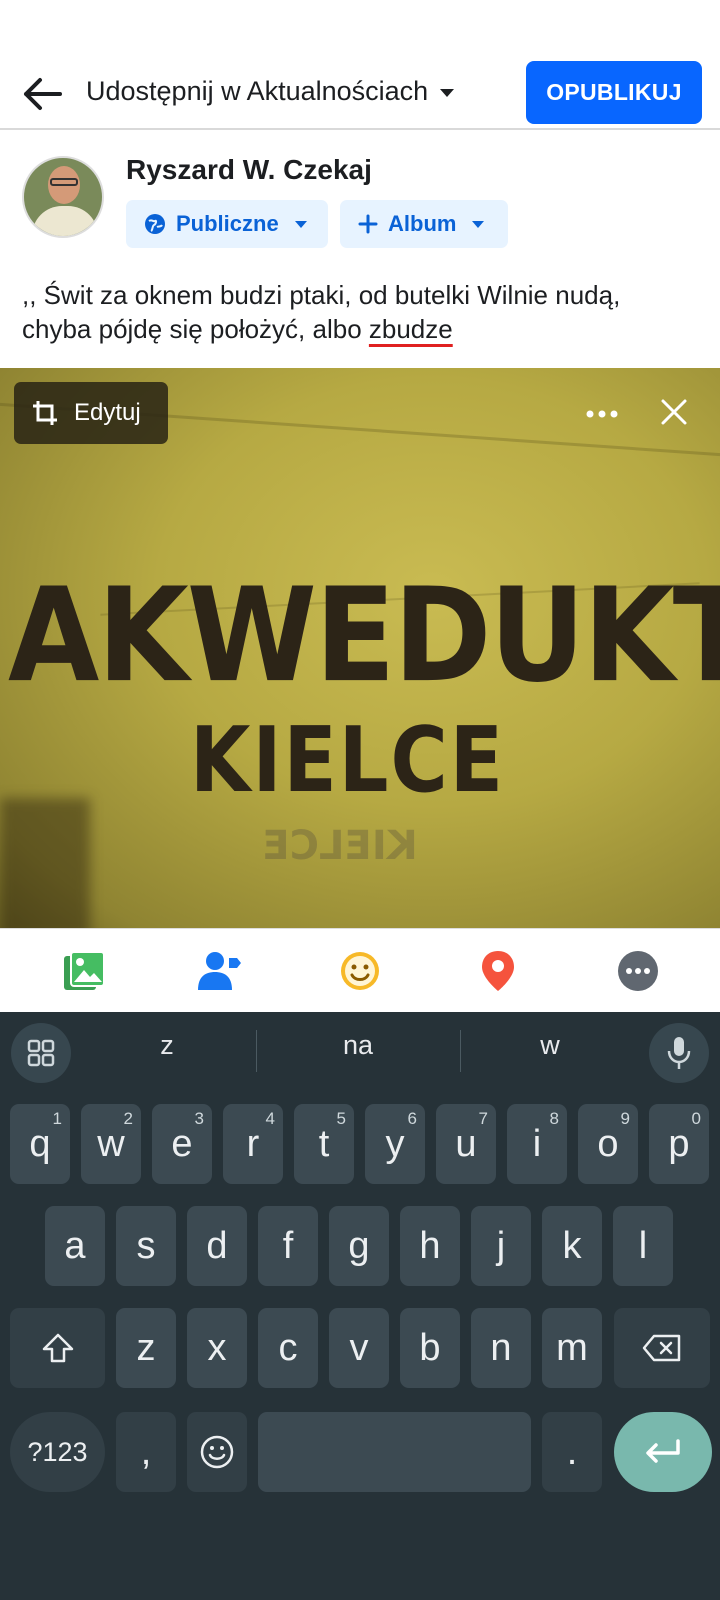 The image size is (720, 1600). Describe the element at coordinates (430, 1246) in the screenshot. I see `key-h: h` at that location.